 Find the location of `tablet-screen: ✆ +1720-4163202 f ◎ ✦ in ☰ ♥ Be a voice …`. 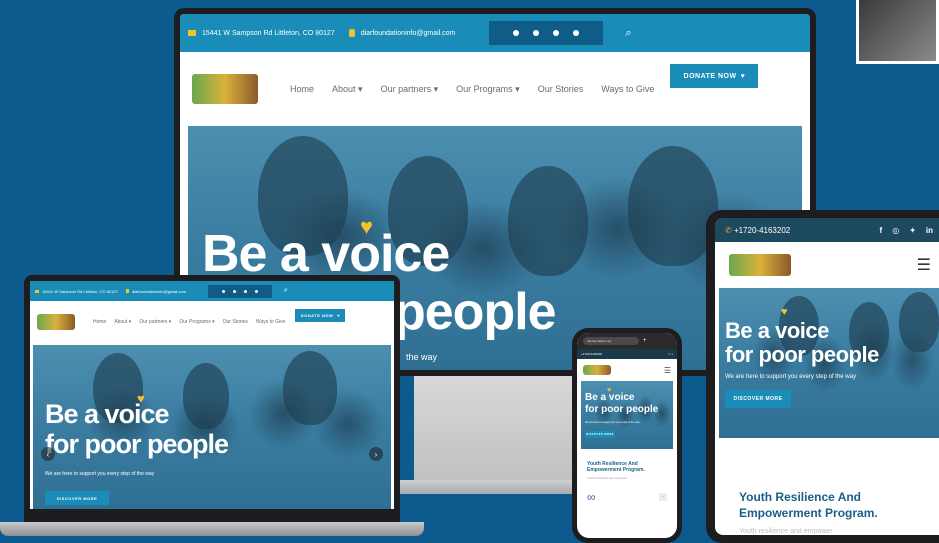

tablet-screen: ✆ +1720-4163202 f ◎ ✦ in ☰ ♥ Be a voice … is located at coordinates (827, 376).